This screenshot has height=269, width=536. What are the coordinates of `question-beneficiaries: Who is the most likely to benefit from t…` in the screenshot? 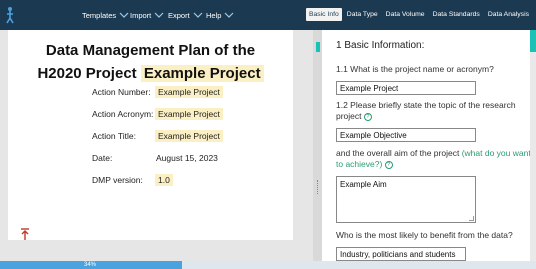 It's located at (424, 235).